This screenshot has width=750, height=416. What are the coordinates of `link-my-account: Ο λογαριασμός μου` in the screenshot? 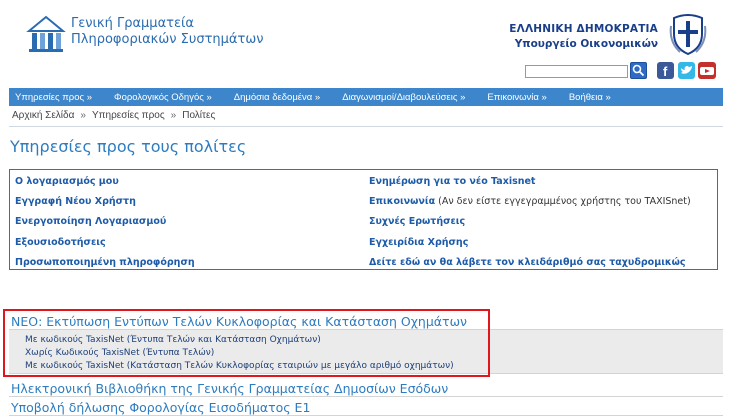 It's located at (67, 181).